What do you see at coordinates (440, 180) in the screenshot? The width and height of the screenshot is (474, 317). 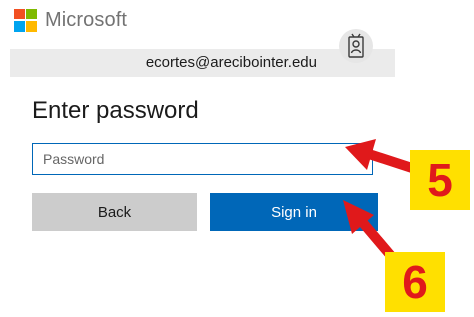 I see `step-5-callout: 5` at bounding box center [440, 180].